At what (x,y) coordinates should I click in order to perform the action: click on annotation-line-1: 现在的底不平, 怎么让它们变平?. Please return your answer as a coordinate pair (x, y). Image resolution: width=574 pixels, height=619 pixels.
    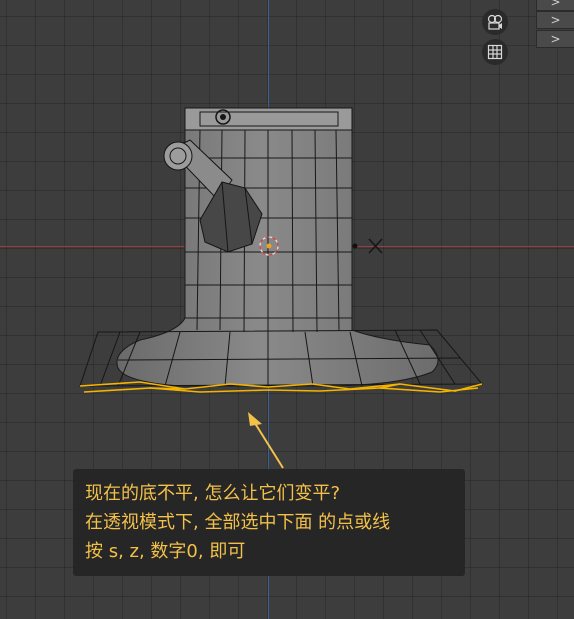
    Looking at the image, I should click on (212, 493).